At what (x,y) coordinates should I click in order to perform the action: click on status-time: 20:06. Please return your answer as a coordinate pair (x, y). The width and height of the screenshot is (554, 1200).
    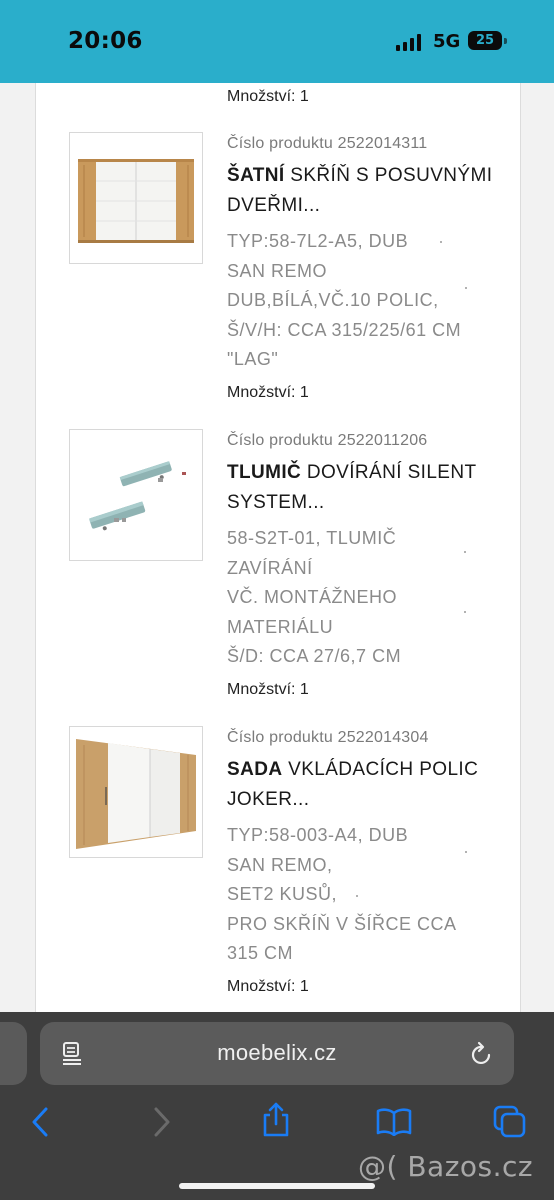
    Looking at the image, I should click on (105, 41).